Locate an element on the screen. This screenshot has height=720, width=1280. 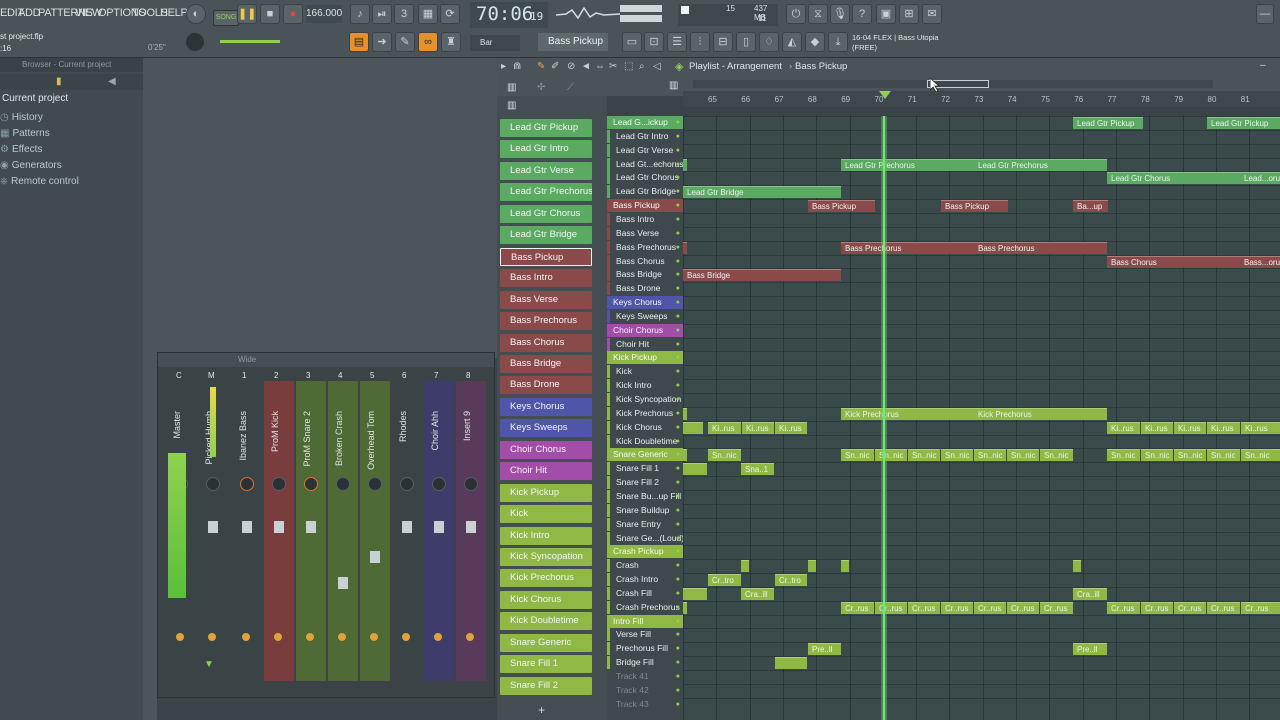
snap-selector: Bar is located at coordinates (495, 43).